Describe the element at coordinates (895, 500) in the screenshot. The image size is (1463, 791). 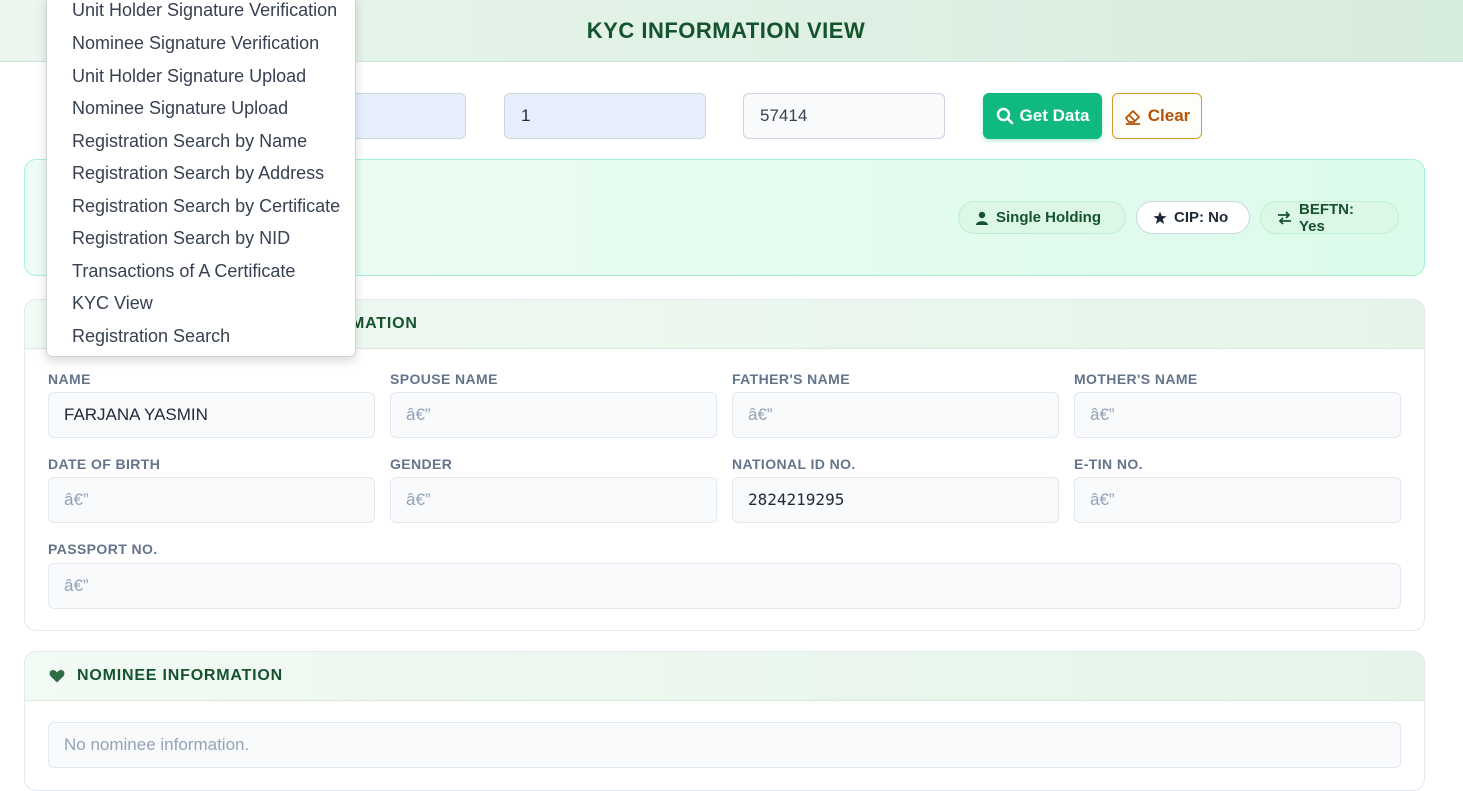
I see `nid-field: 2824219295` at that location.